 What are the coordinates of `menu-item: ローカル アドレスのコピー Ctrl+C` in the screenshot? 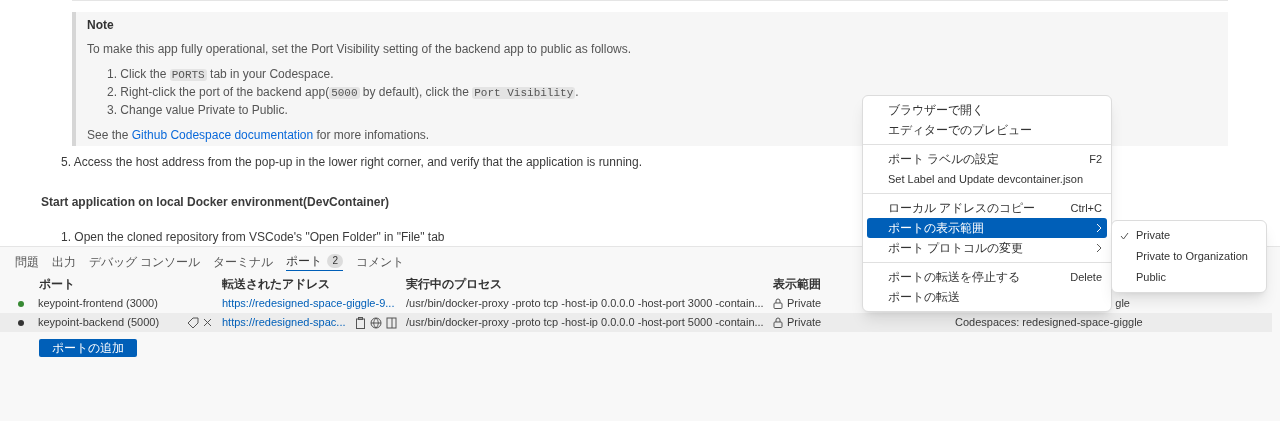 It's located at (987, 208).